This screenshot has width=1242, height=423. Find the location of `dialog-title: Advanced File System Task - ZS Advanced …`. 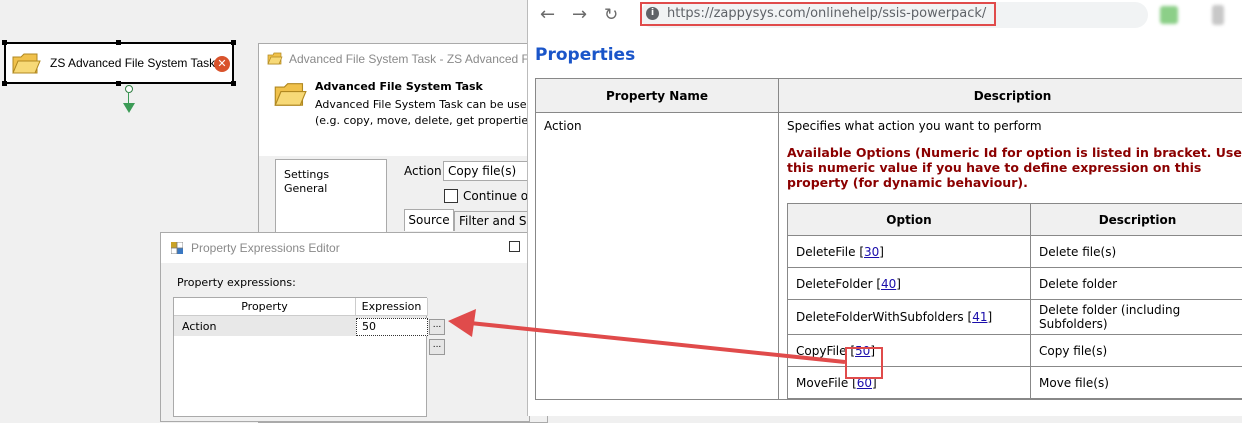

dialog-title: Advanced File System Task - ZS Advanced … is located at coordinates (415, 59).